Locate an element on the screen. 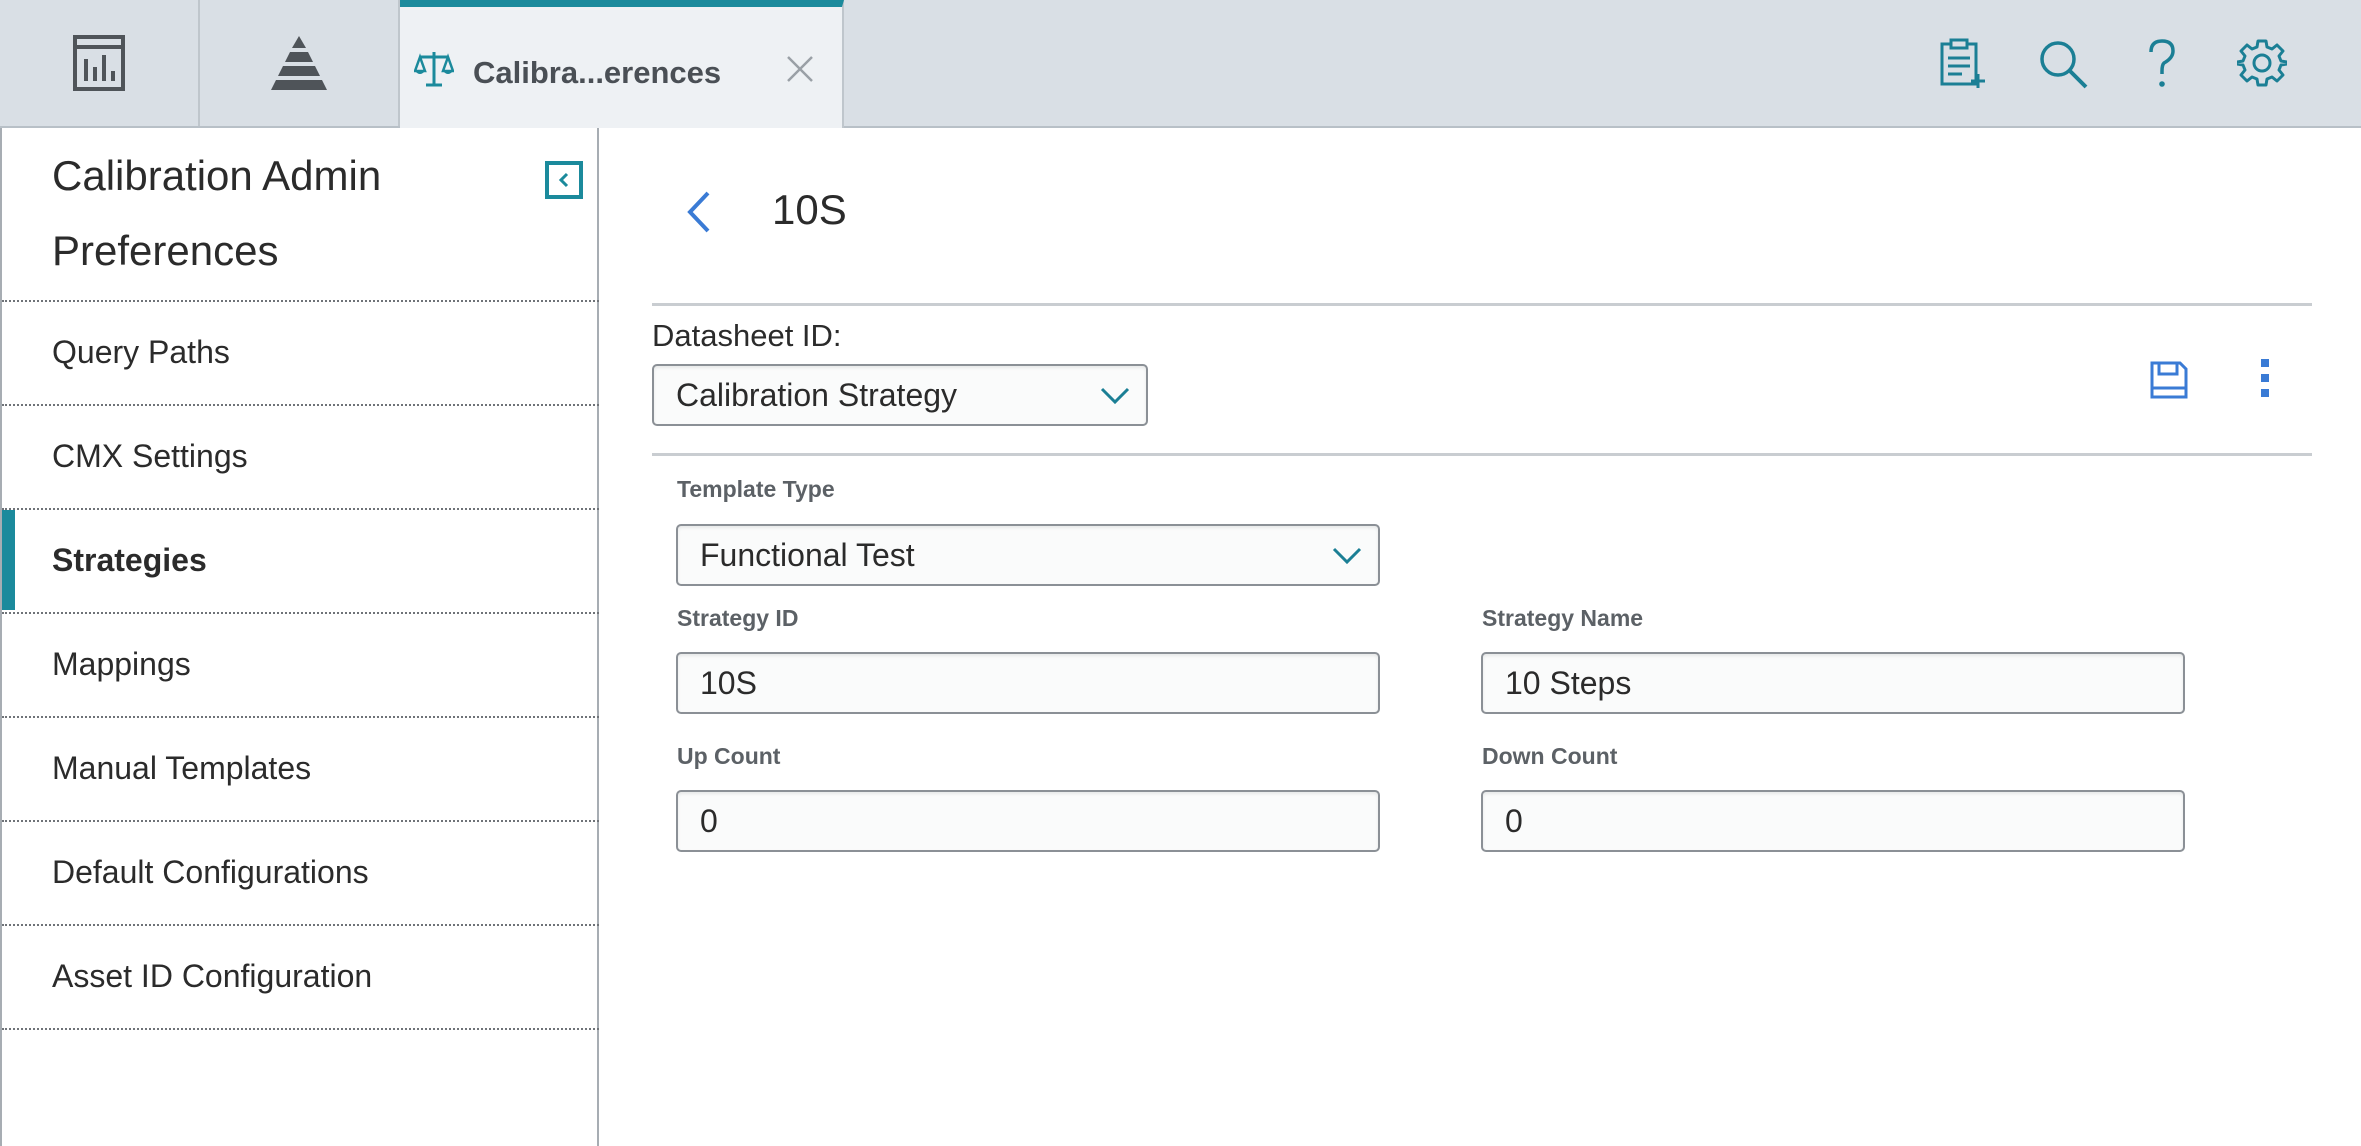  sidebar-item-label: Default Configurations is located at coordinates (210, 871).